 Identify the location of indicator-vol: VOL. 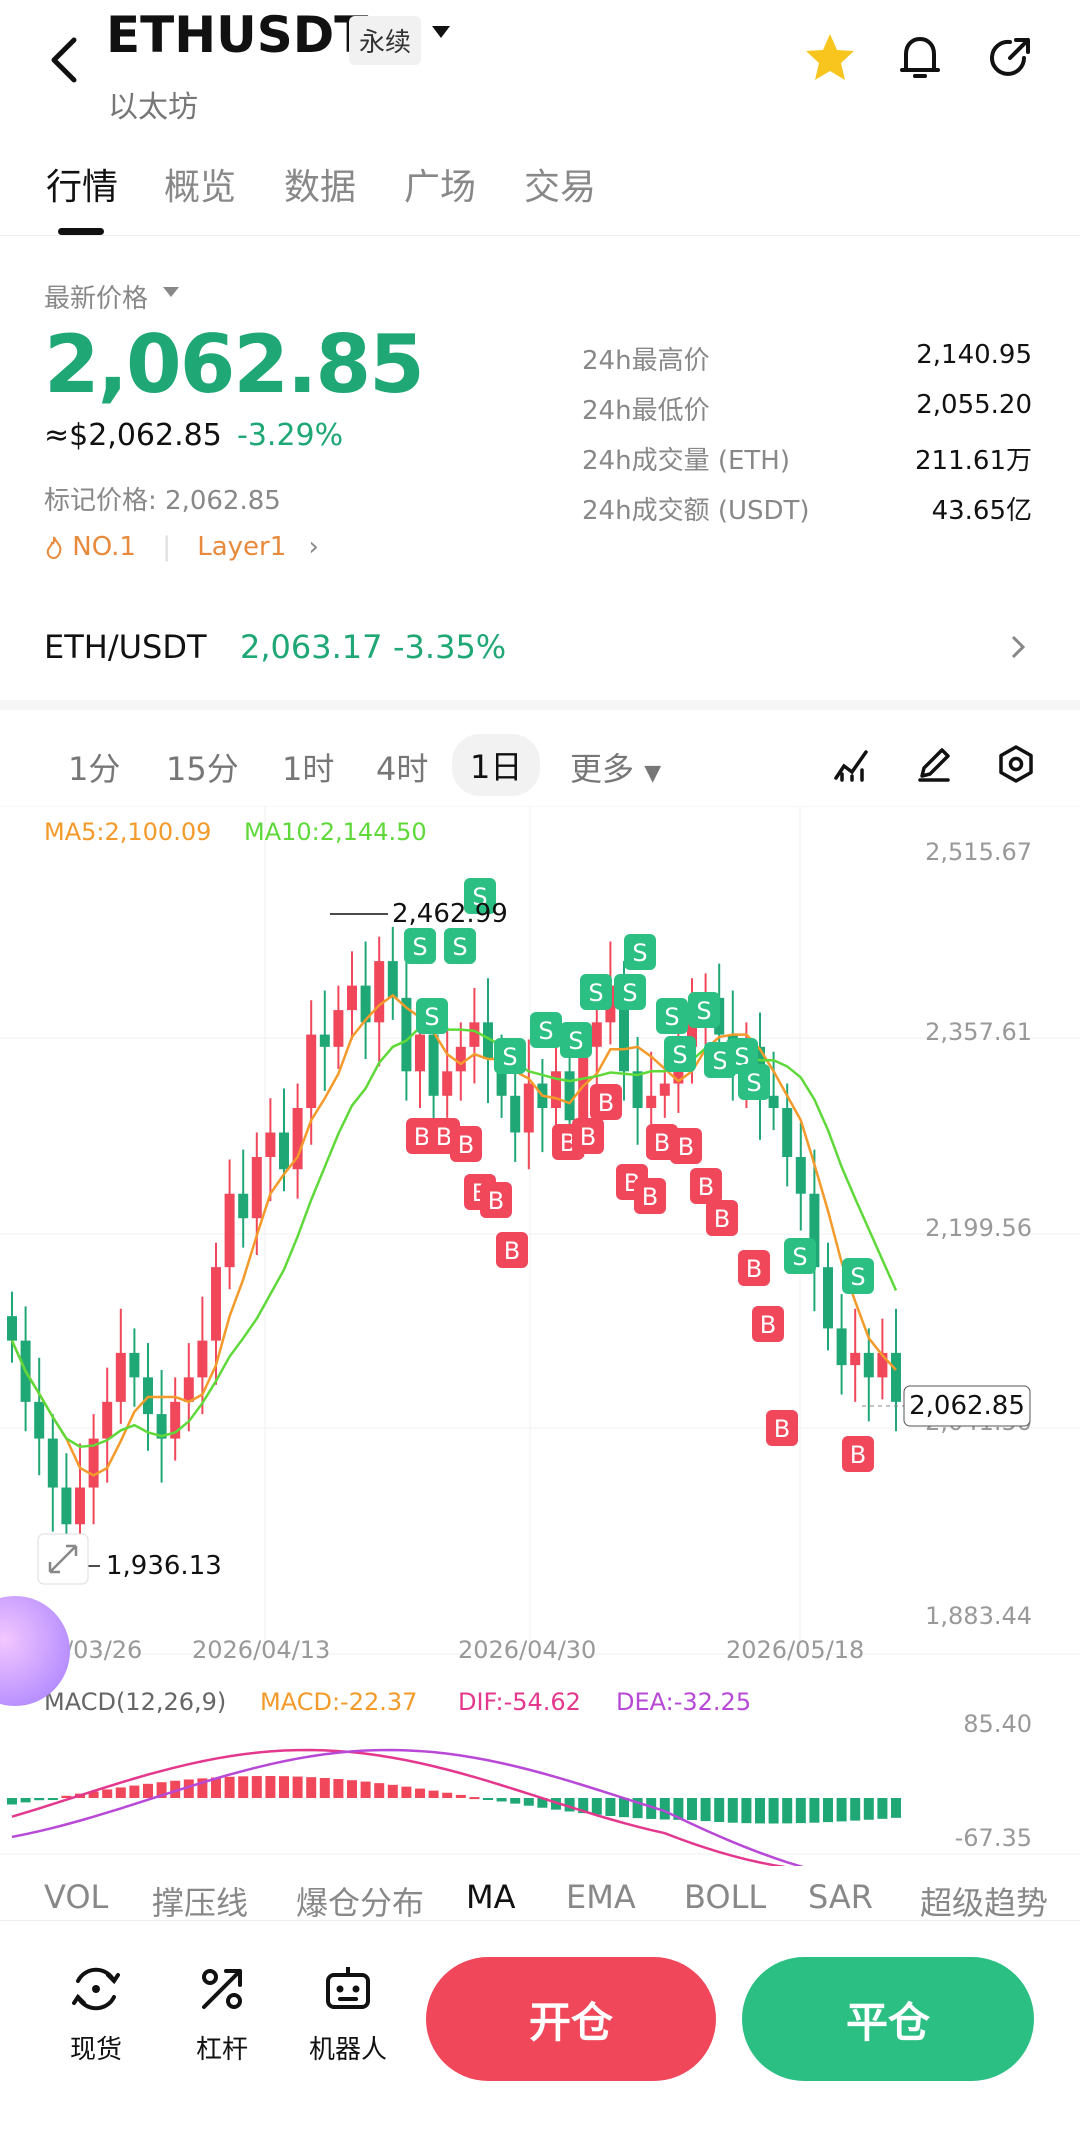
(76, 1897).